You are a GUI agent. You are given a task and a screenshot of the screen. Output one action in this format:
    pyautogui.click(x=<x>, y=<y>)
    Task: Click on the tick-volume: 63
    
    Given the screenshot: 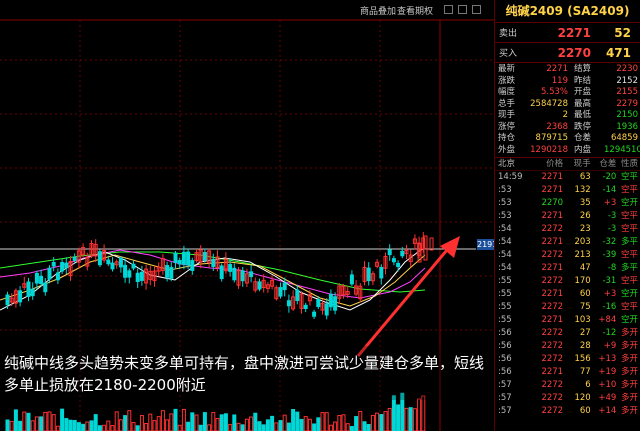 What is the action you would take?
    pyautogui.click(x=585, y=177)
    